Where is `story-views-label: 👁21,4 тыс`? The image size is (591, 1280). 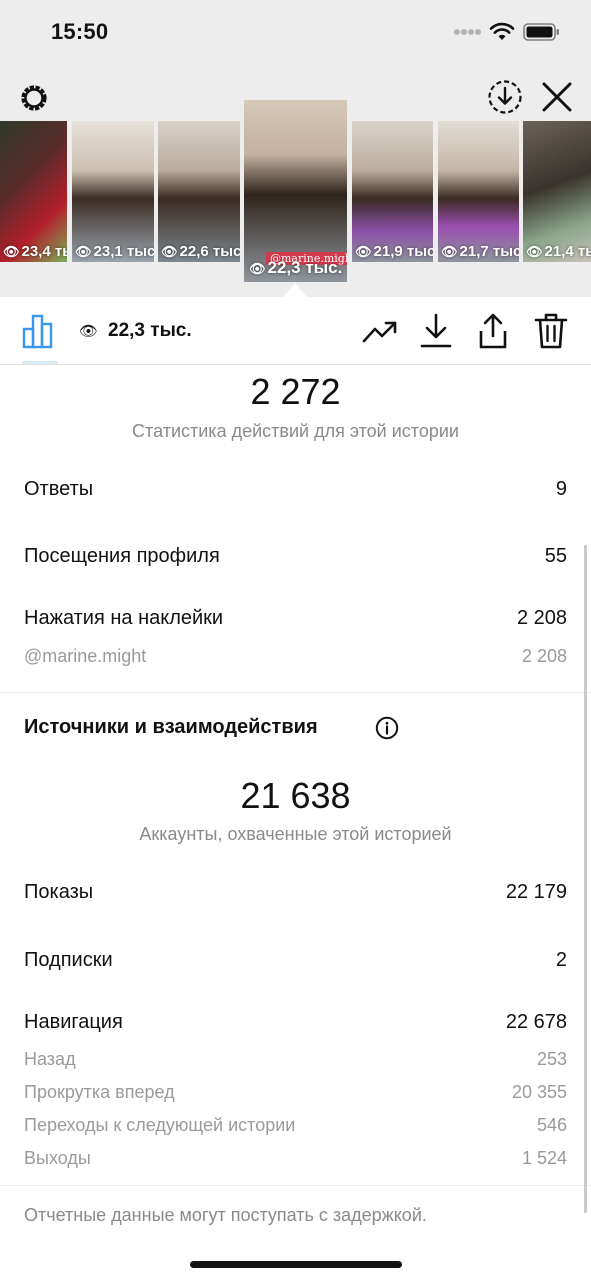
story-views-label: 👁21,4 тыс is located at coordinates (558, 251).